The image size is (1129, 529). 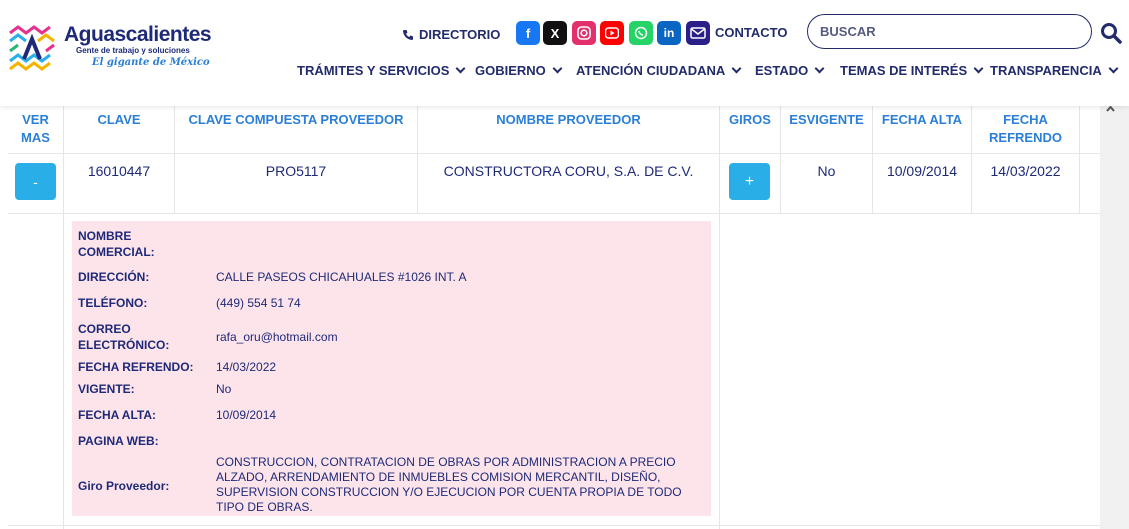 I want to click on logo-icon, so click(x=32, y=49).